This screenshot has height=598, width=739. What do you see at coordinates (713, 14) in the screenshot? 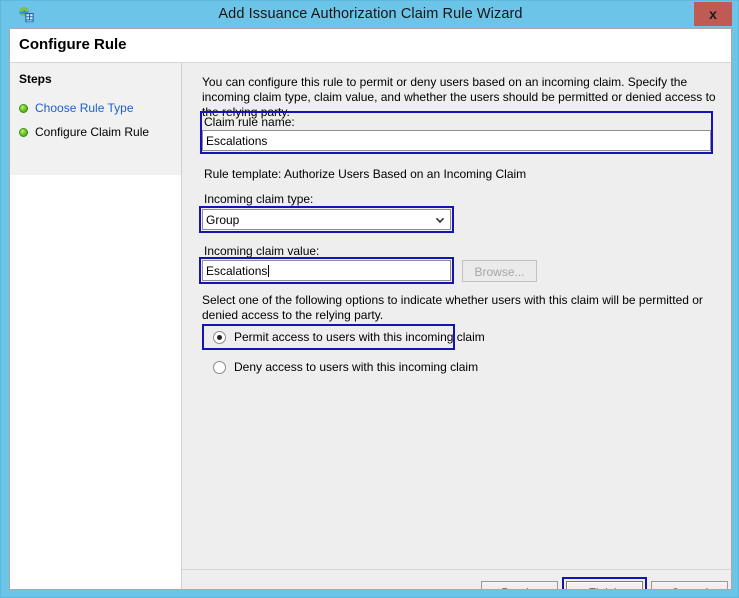
I see `close-button: x` at bounding box center [713, 14].